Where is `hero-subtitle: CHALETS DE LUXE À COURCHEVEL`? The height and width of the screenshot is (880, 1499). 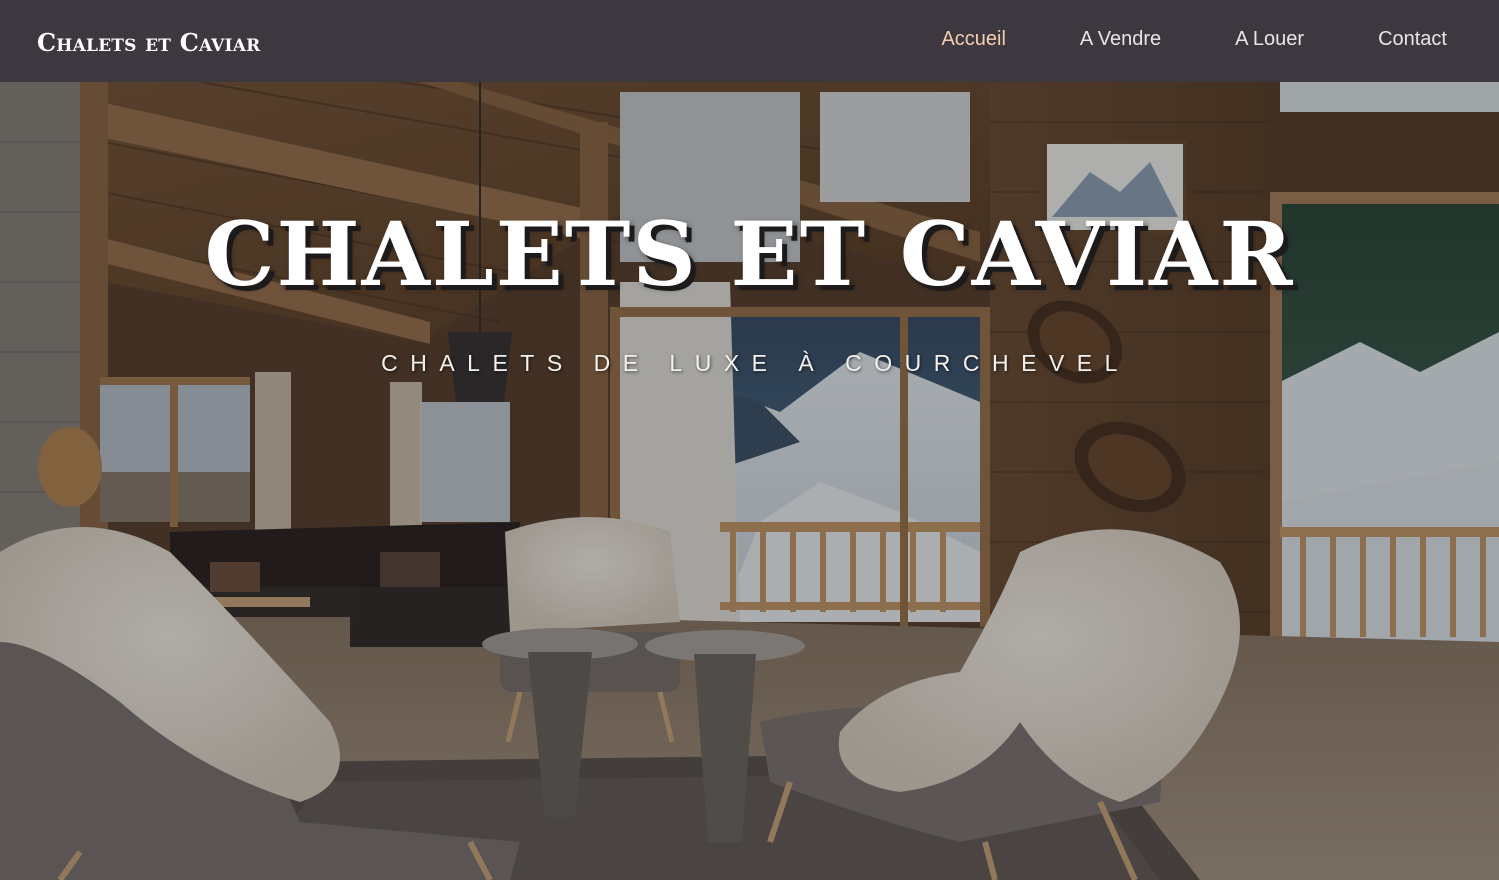
hero-subtitle: CHALETS DE LUXE À COURCHEVEL is located at coordinates (755, 363).